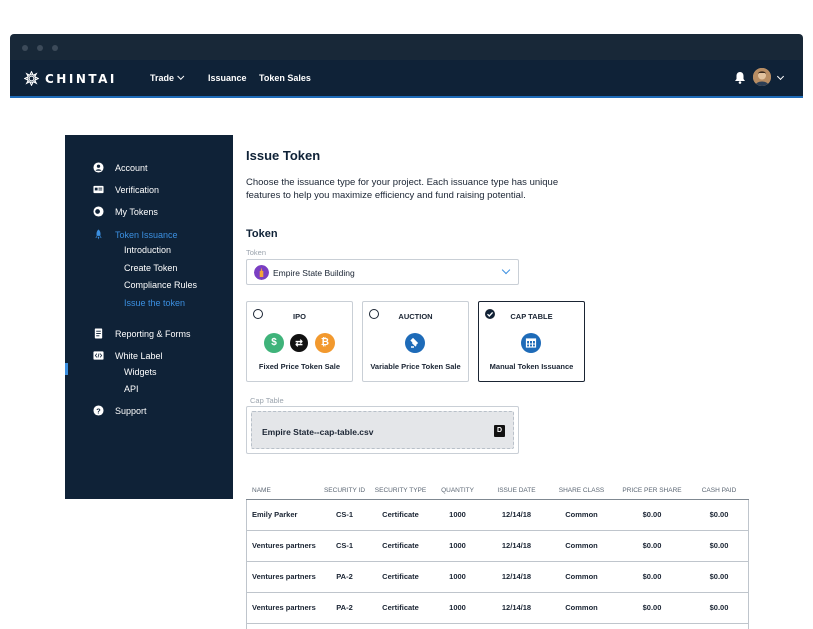 Image resolution: width=813 pixels, height=629 pixels. What do you see at coordinates (98, 211) in the screenshot?
I see `tokens-icon` at bounding box center [98, 211].